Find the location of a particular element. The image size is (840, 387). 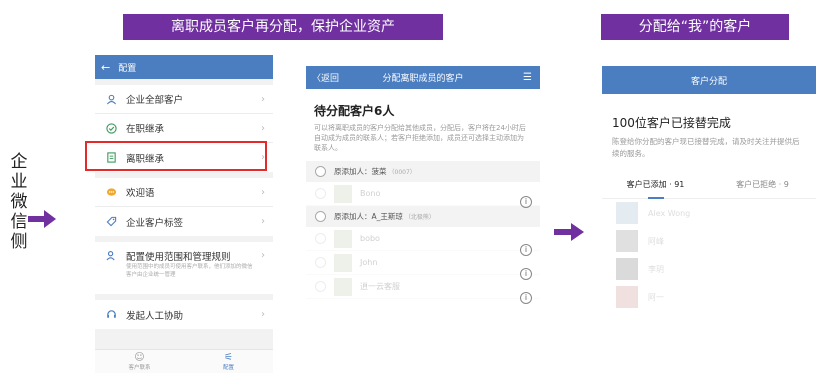

list-item: John is located at coordinates (423, 263).